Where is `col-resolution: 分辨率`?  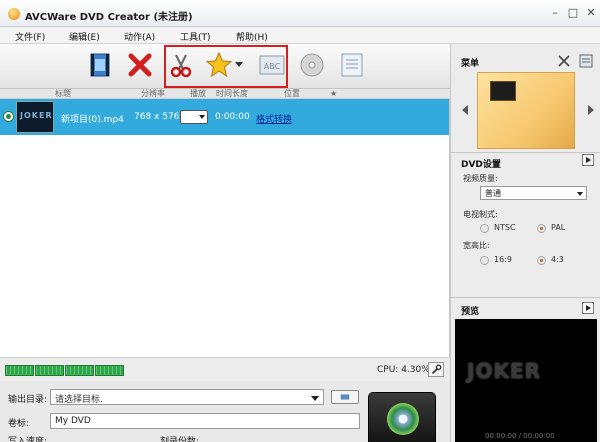
col-resolution: 分辨率 is located at coordinates (153, 94).